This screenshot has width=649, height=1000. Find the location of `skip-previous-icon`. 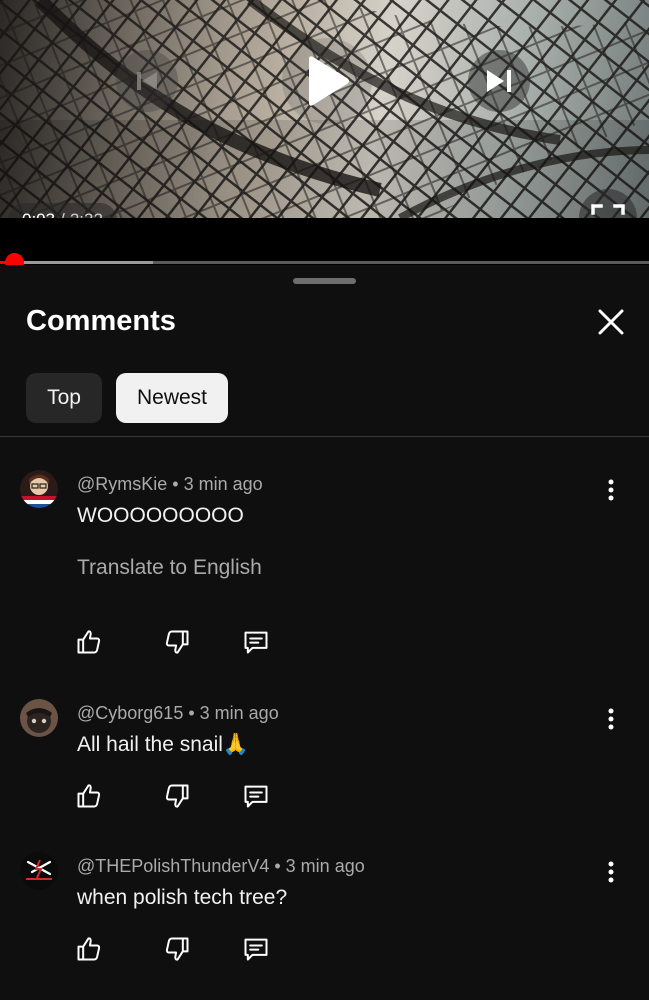

skip-previous-icon is located at coordinates (147, 81).